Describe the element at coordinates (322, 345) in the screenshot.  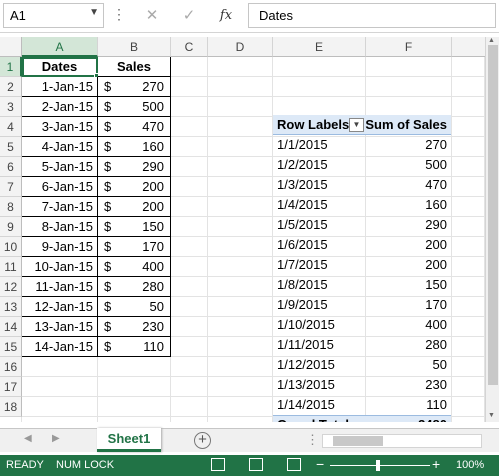
I see `pivot-row-label: 1/11/2015` at that location.